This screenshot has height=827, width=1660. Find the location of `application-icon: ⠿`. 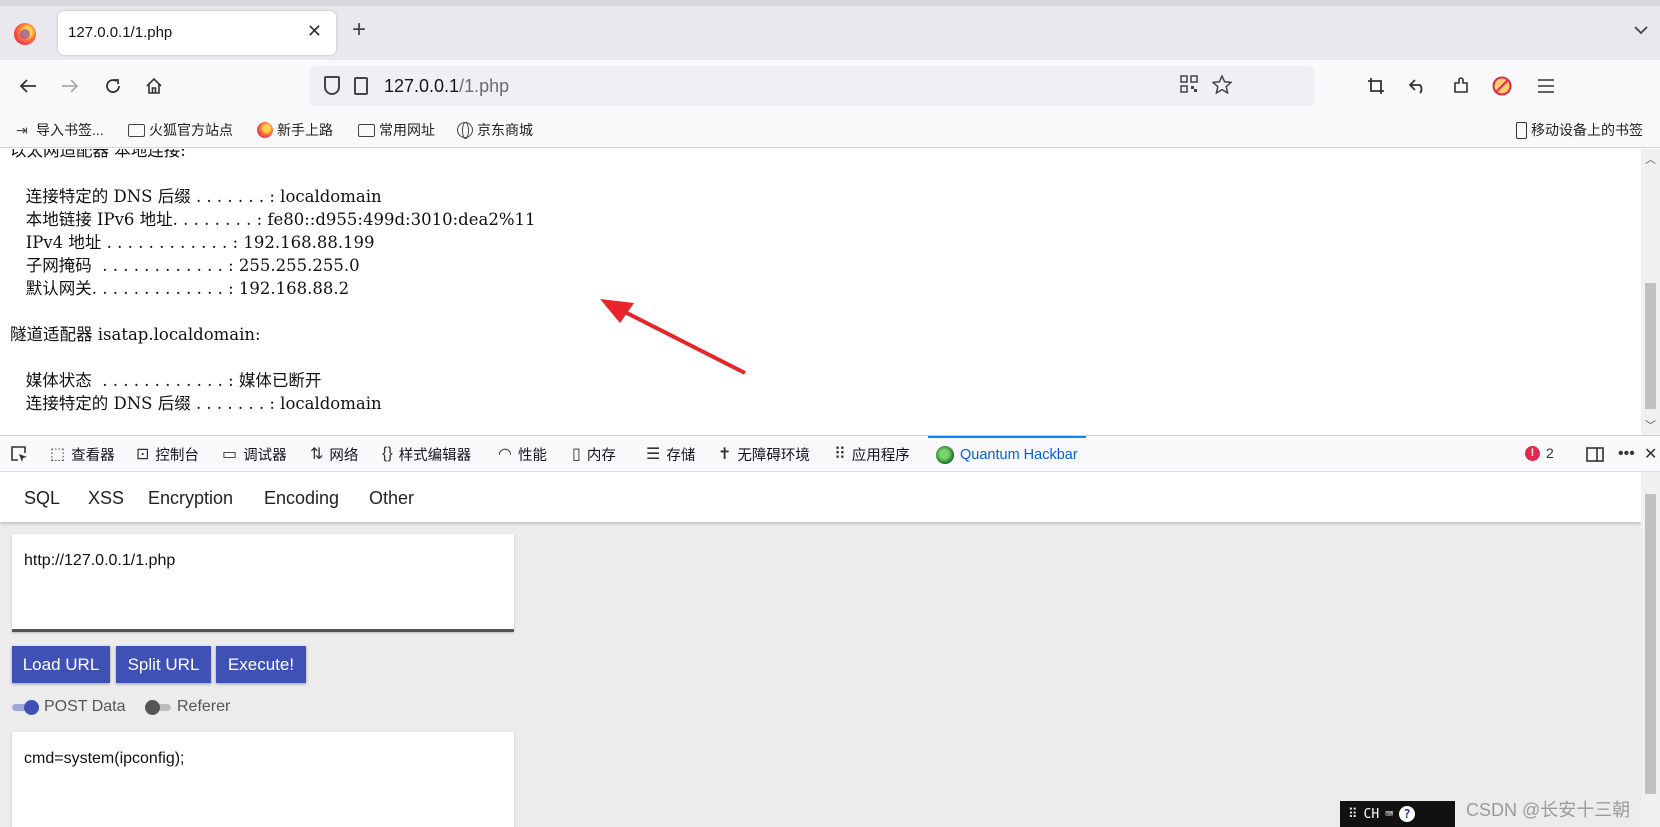

application-icon: ⠿ is located at coordinates (840, 454).